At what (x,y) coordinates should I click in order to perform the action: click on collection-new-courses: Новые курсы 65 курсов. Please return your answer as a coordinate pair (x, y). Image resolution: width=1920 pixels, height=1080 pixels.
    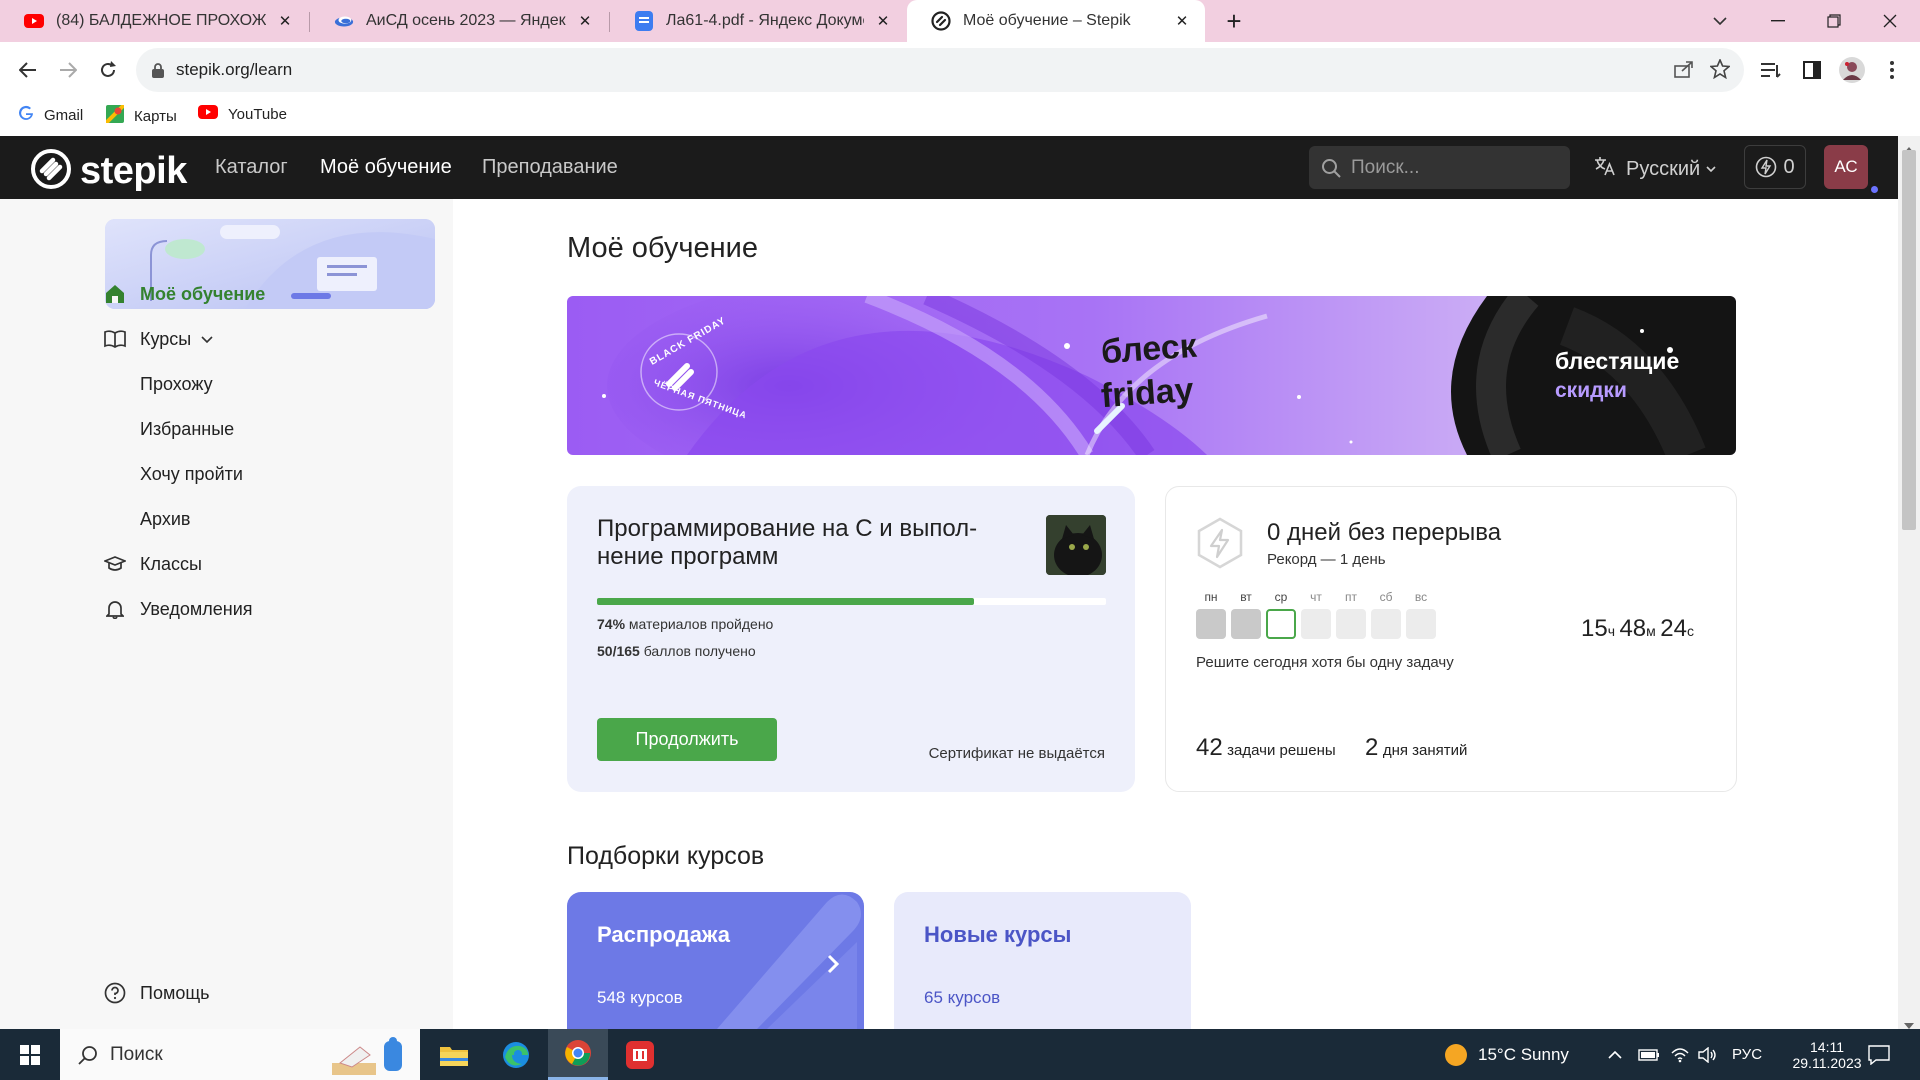
    Looking at the image, I should click on (1042, 960).